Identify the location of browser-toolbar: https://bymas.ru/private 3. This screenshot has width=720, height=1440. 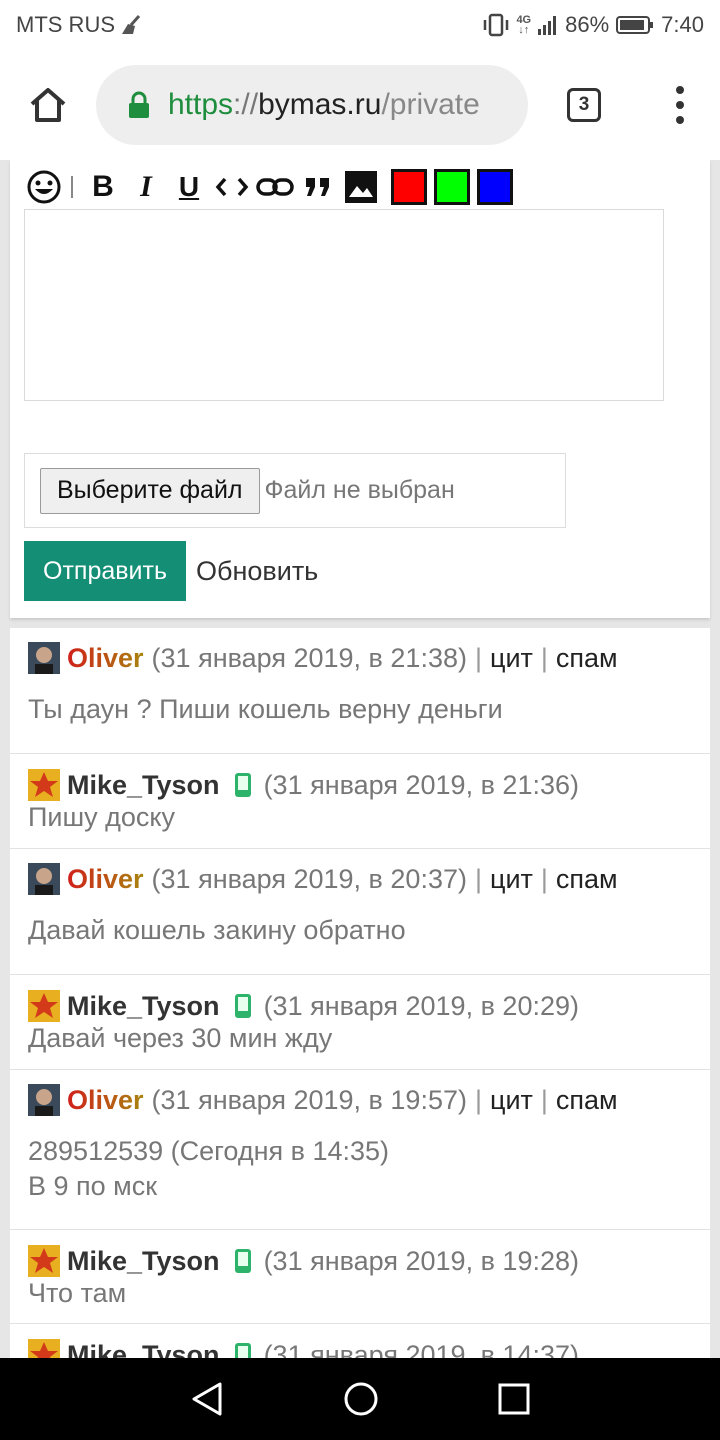
(360, 105).